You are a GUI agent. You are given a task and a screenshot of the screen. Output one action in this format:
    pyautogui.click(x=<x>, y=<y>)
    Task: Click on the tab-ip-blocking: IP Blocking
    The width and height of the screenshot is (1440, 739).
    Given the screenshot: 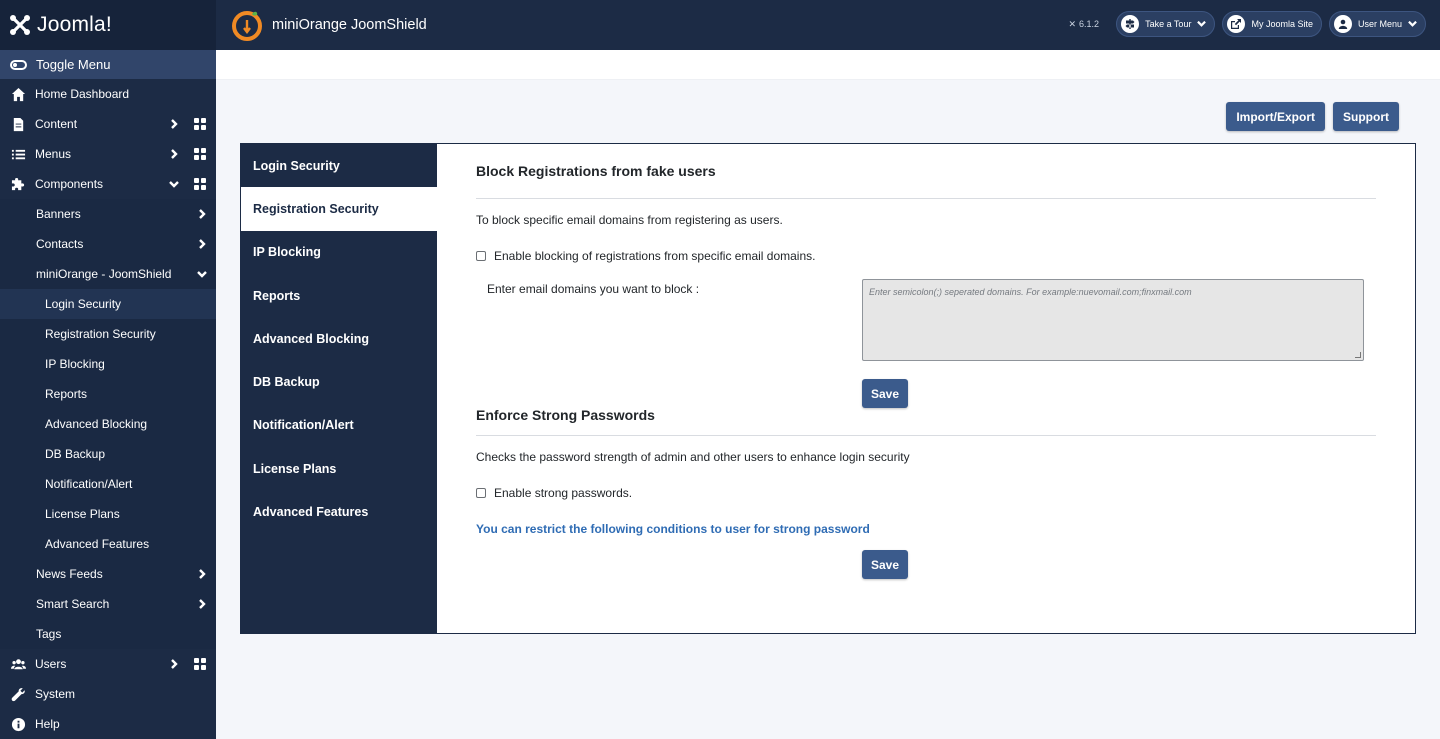 What is the action you would take?
    pyautogui.click(x=339, y=252)
    